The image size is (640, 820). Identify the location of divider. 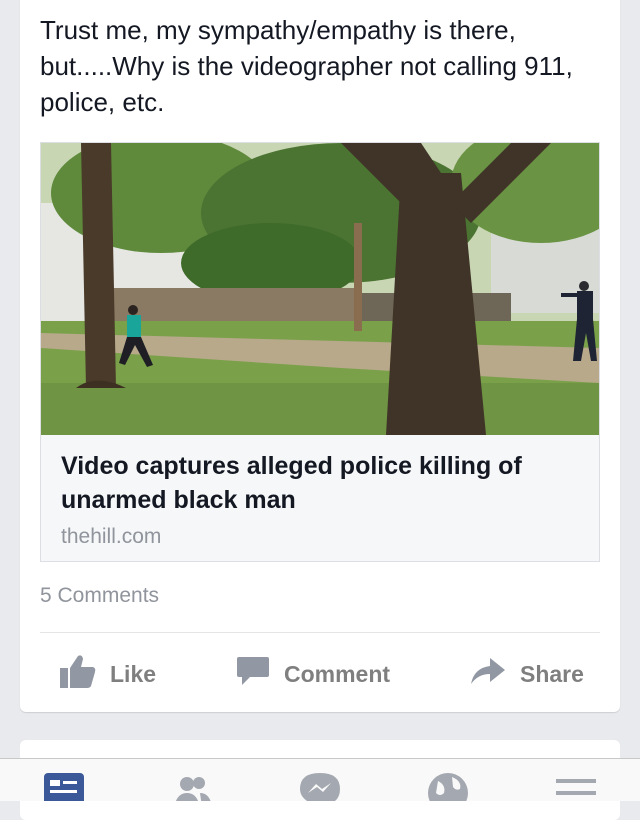
(320, 632).